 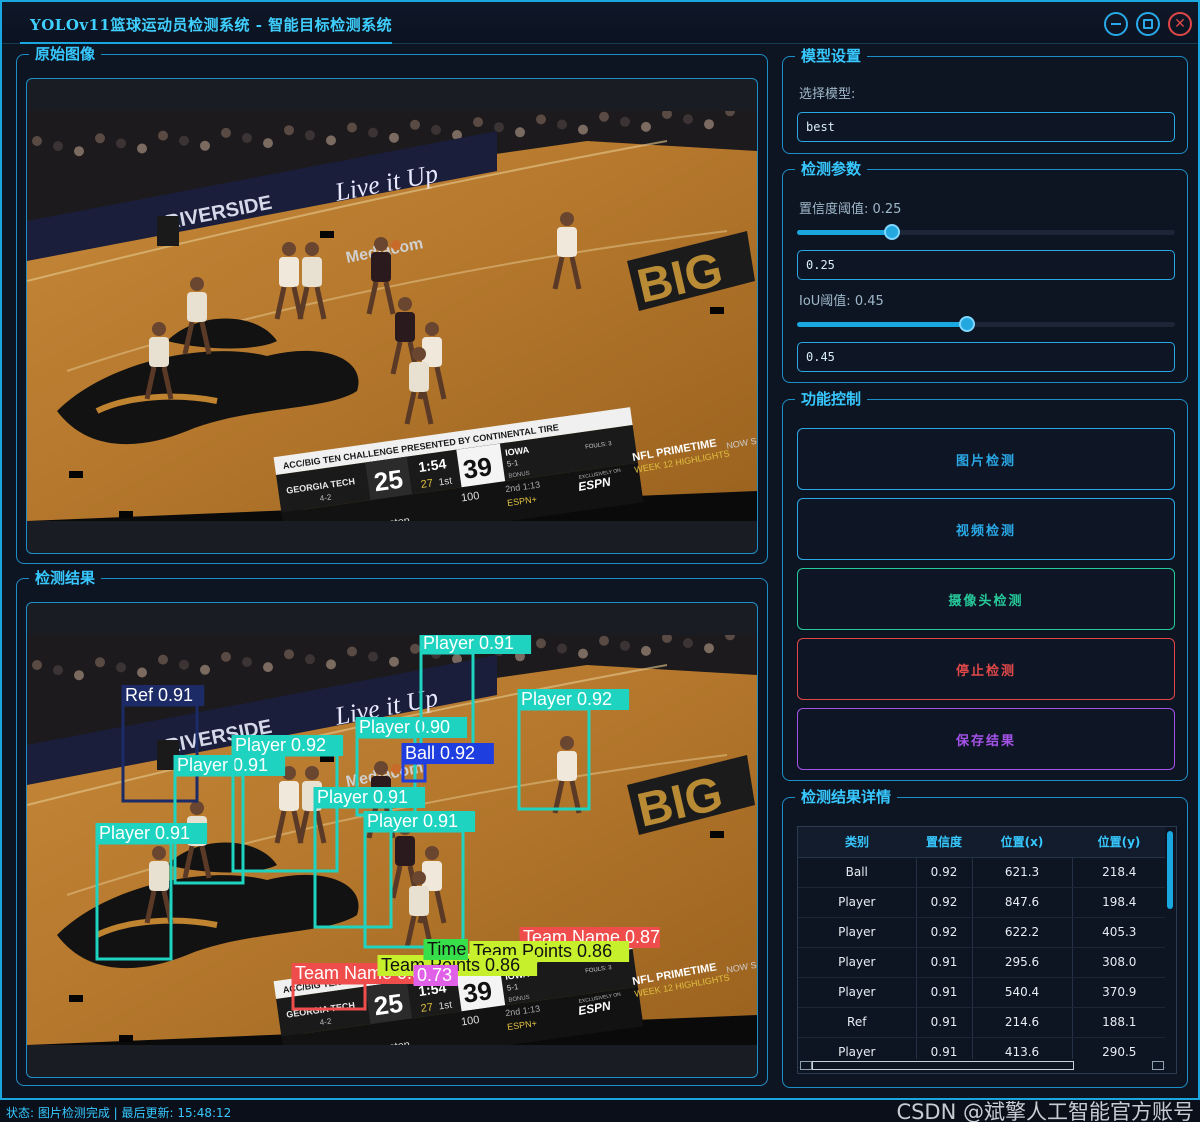 What do you see at coordinates (986, 357) in the screenshot?
I see `iou-input: 0.45` at bounding box center [986, 357].